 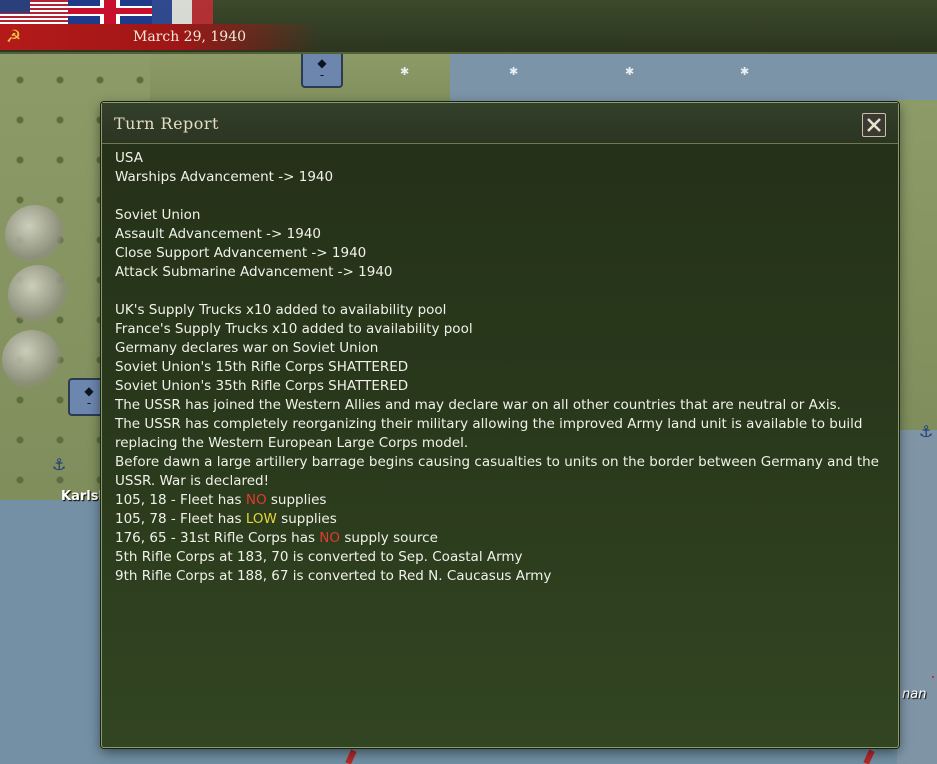 I want to click on supply-report-line: 105, 18 - Fleet has NO supplies, so click(x=500, y=500).